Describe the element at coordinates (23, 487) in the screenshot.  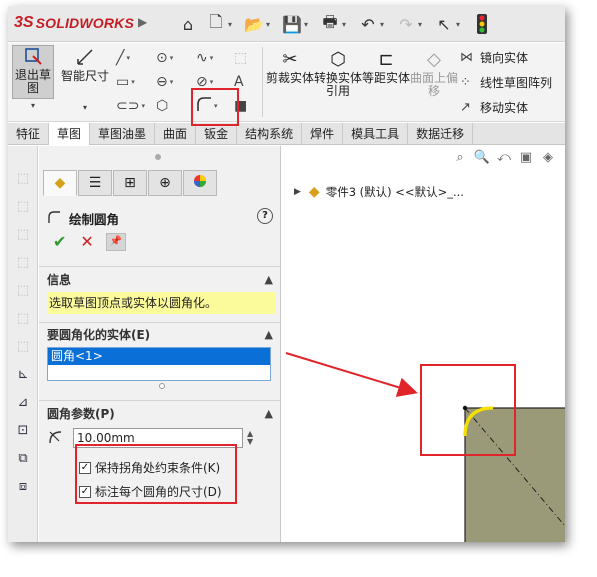
I see `paste-icon: ⧈` at that location.